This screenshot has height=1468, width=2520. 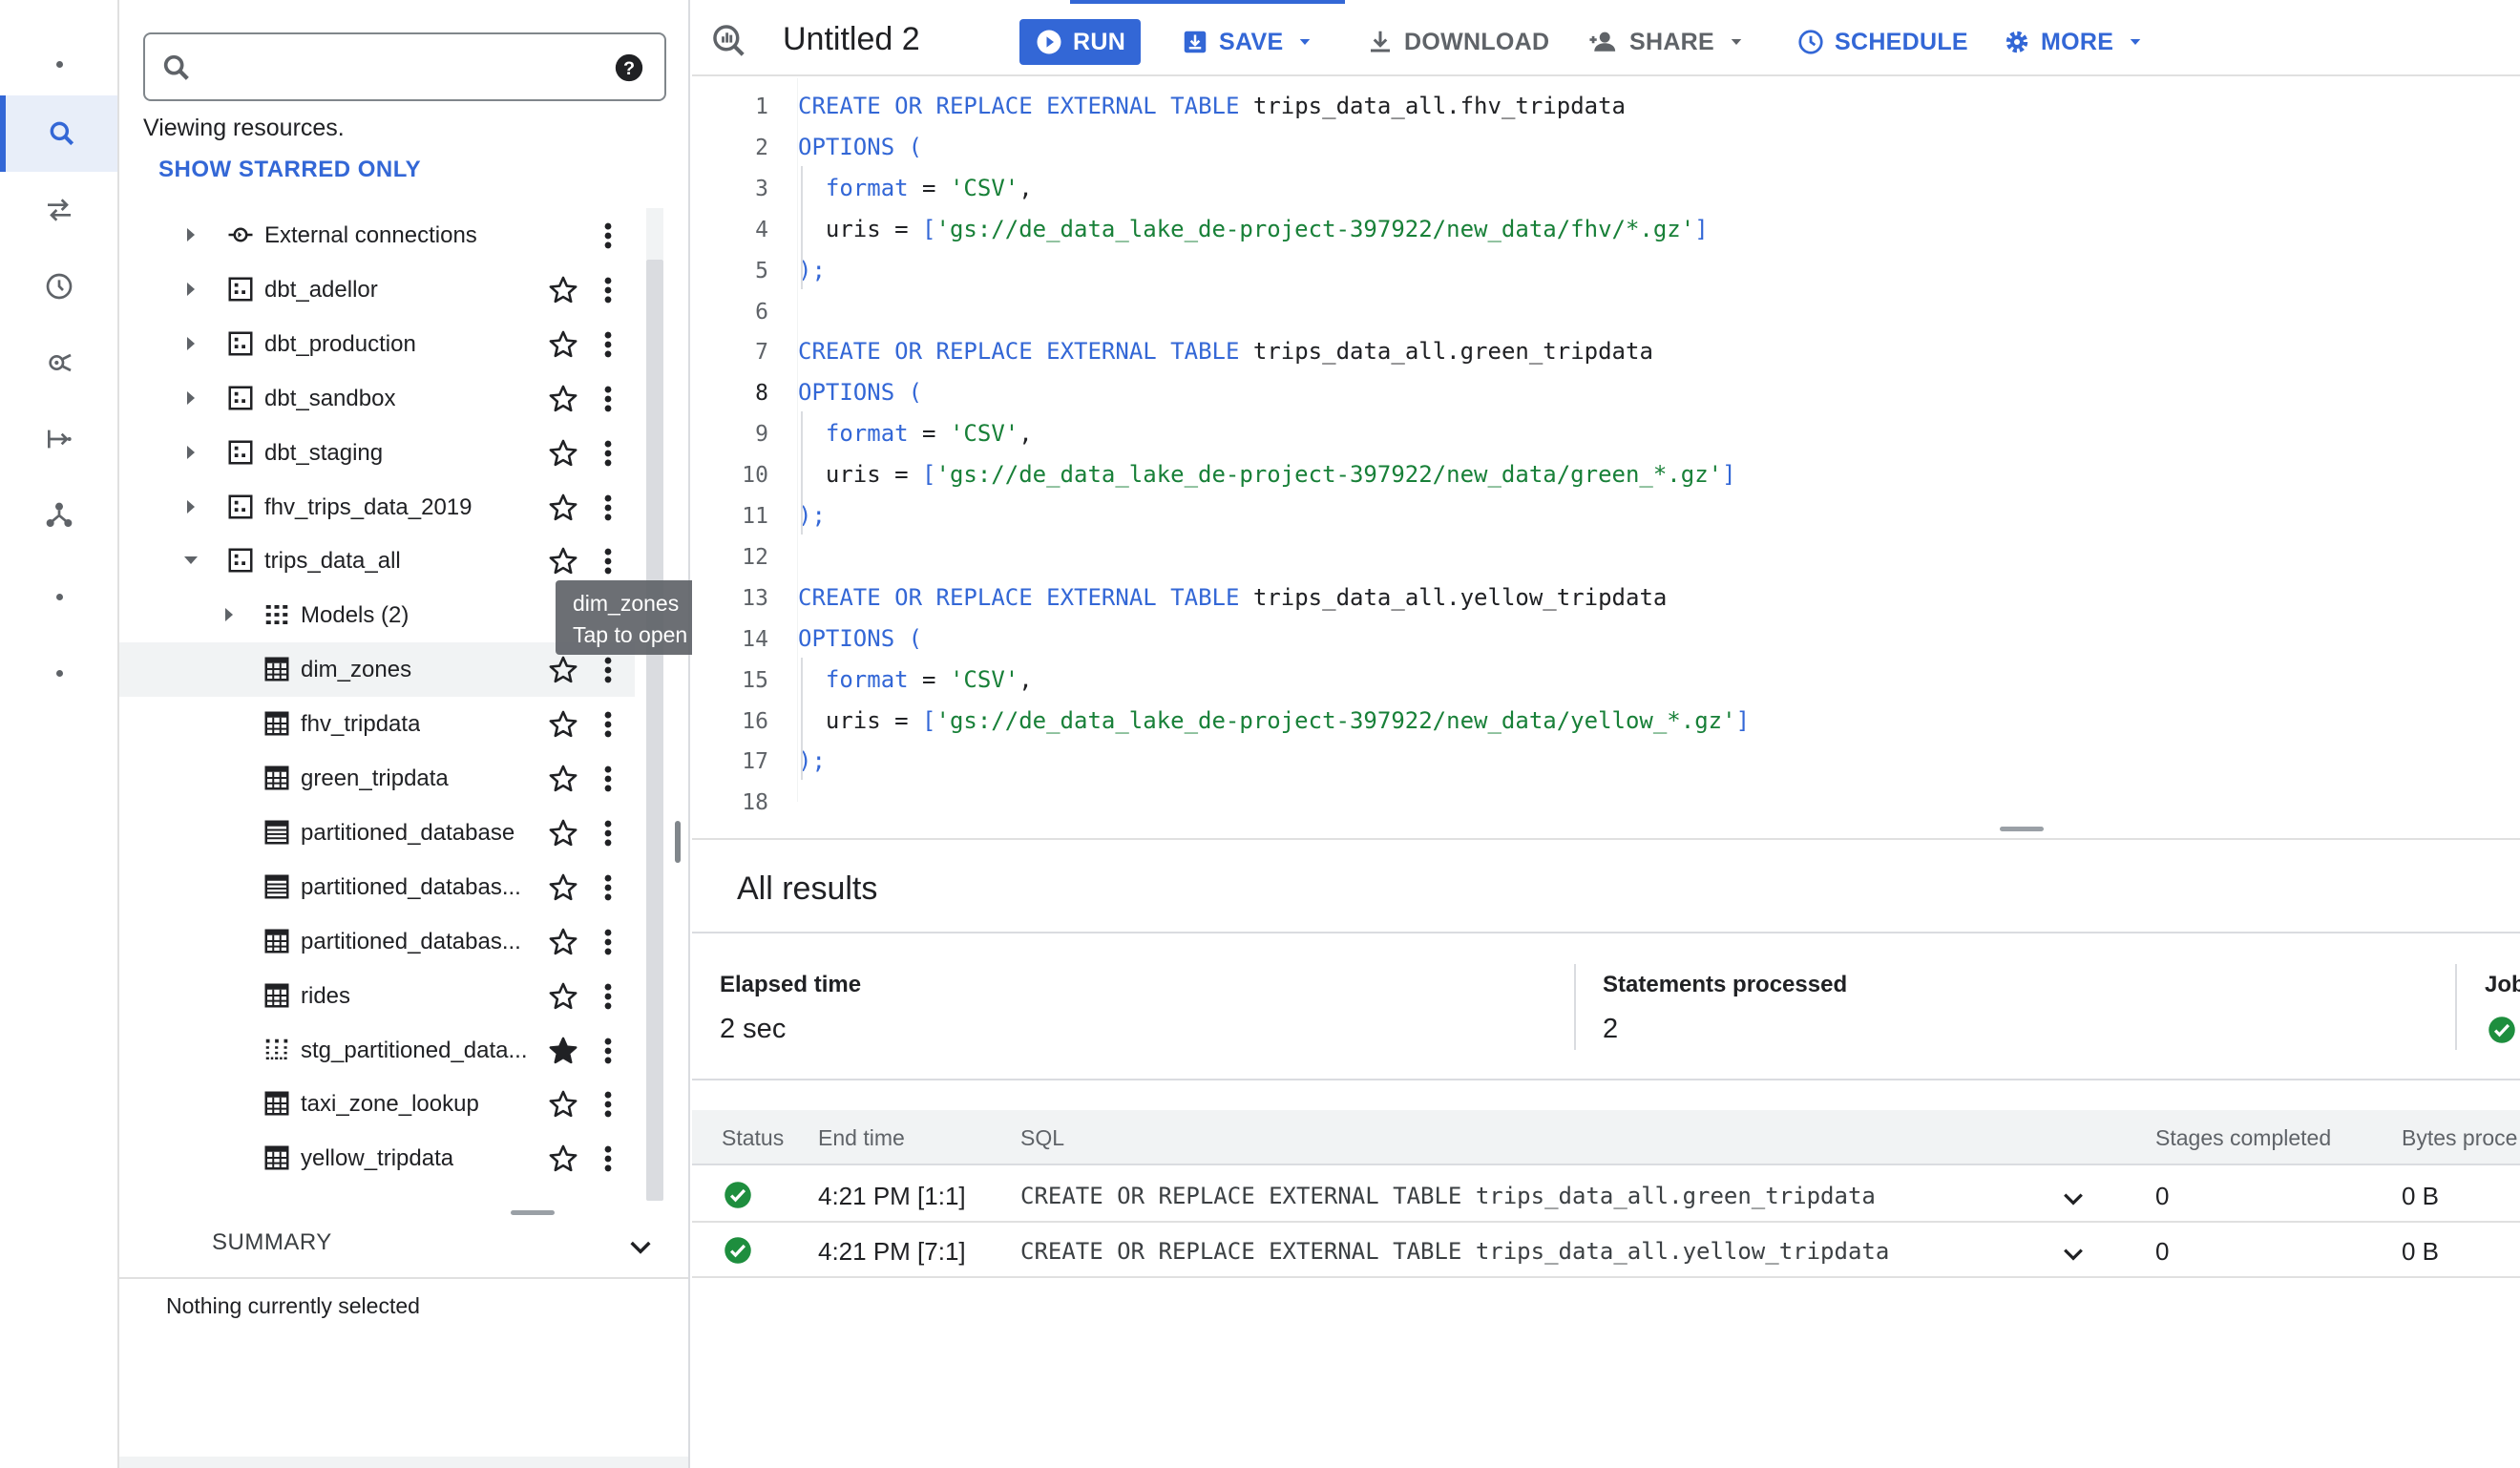 I want to click on line-number: 18, so click(x=755, y=803).